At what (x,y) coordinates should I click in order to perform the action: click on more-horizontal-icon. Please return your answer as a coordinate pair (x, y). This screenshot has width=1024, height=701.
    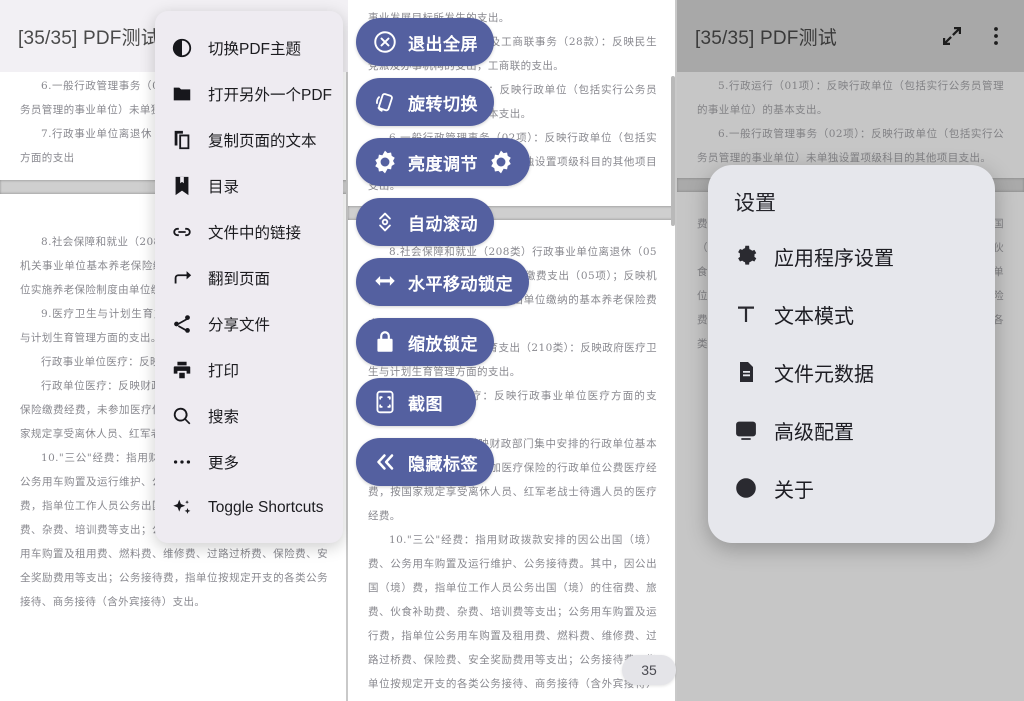
    Looking at the image, I should click on (182, 462).